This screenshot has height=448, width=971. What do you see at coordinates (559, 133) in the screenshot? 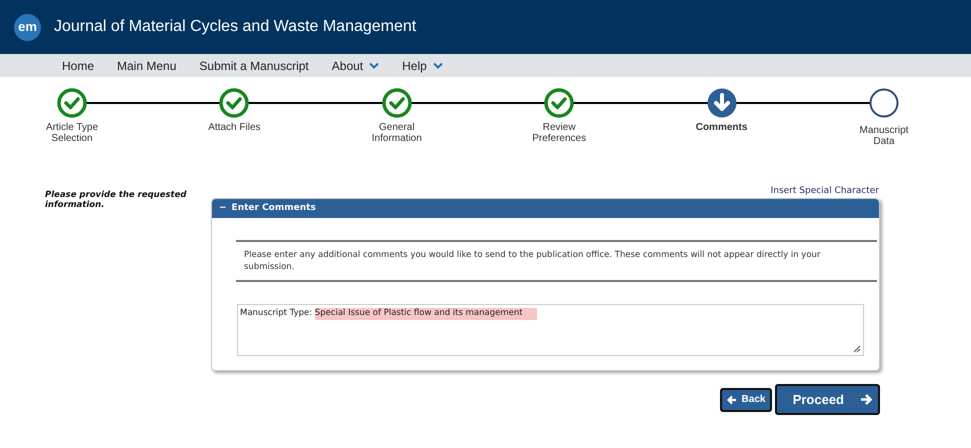
I see `step-label: Review Preferences` at bounding box center [559, 133].